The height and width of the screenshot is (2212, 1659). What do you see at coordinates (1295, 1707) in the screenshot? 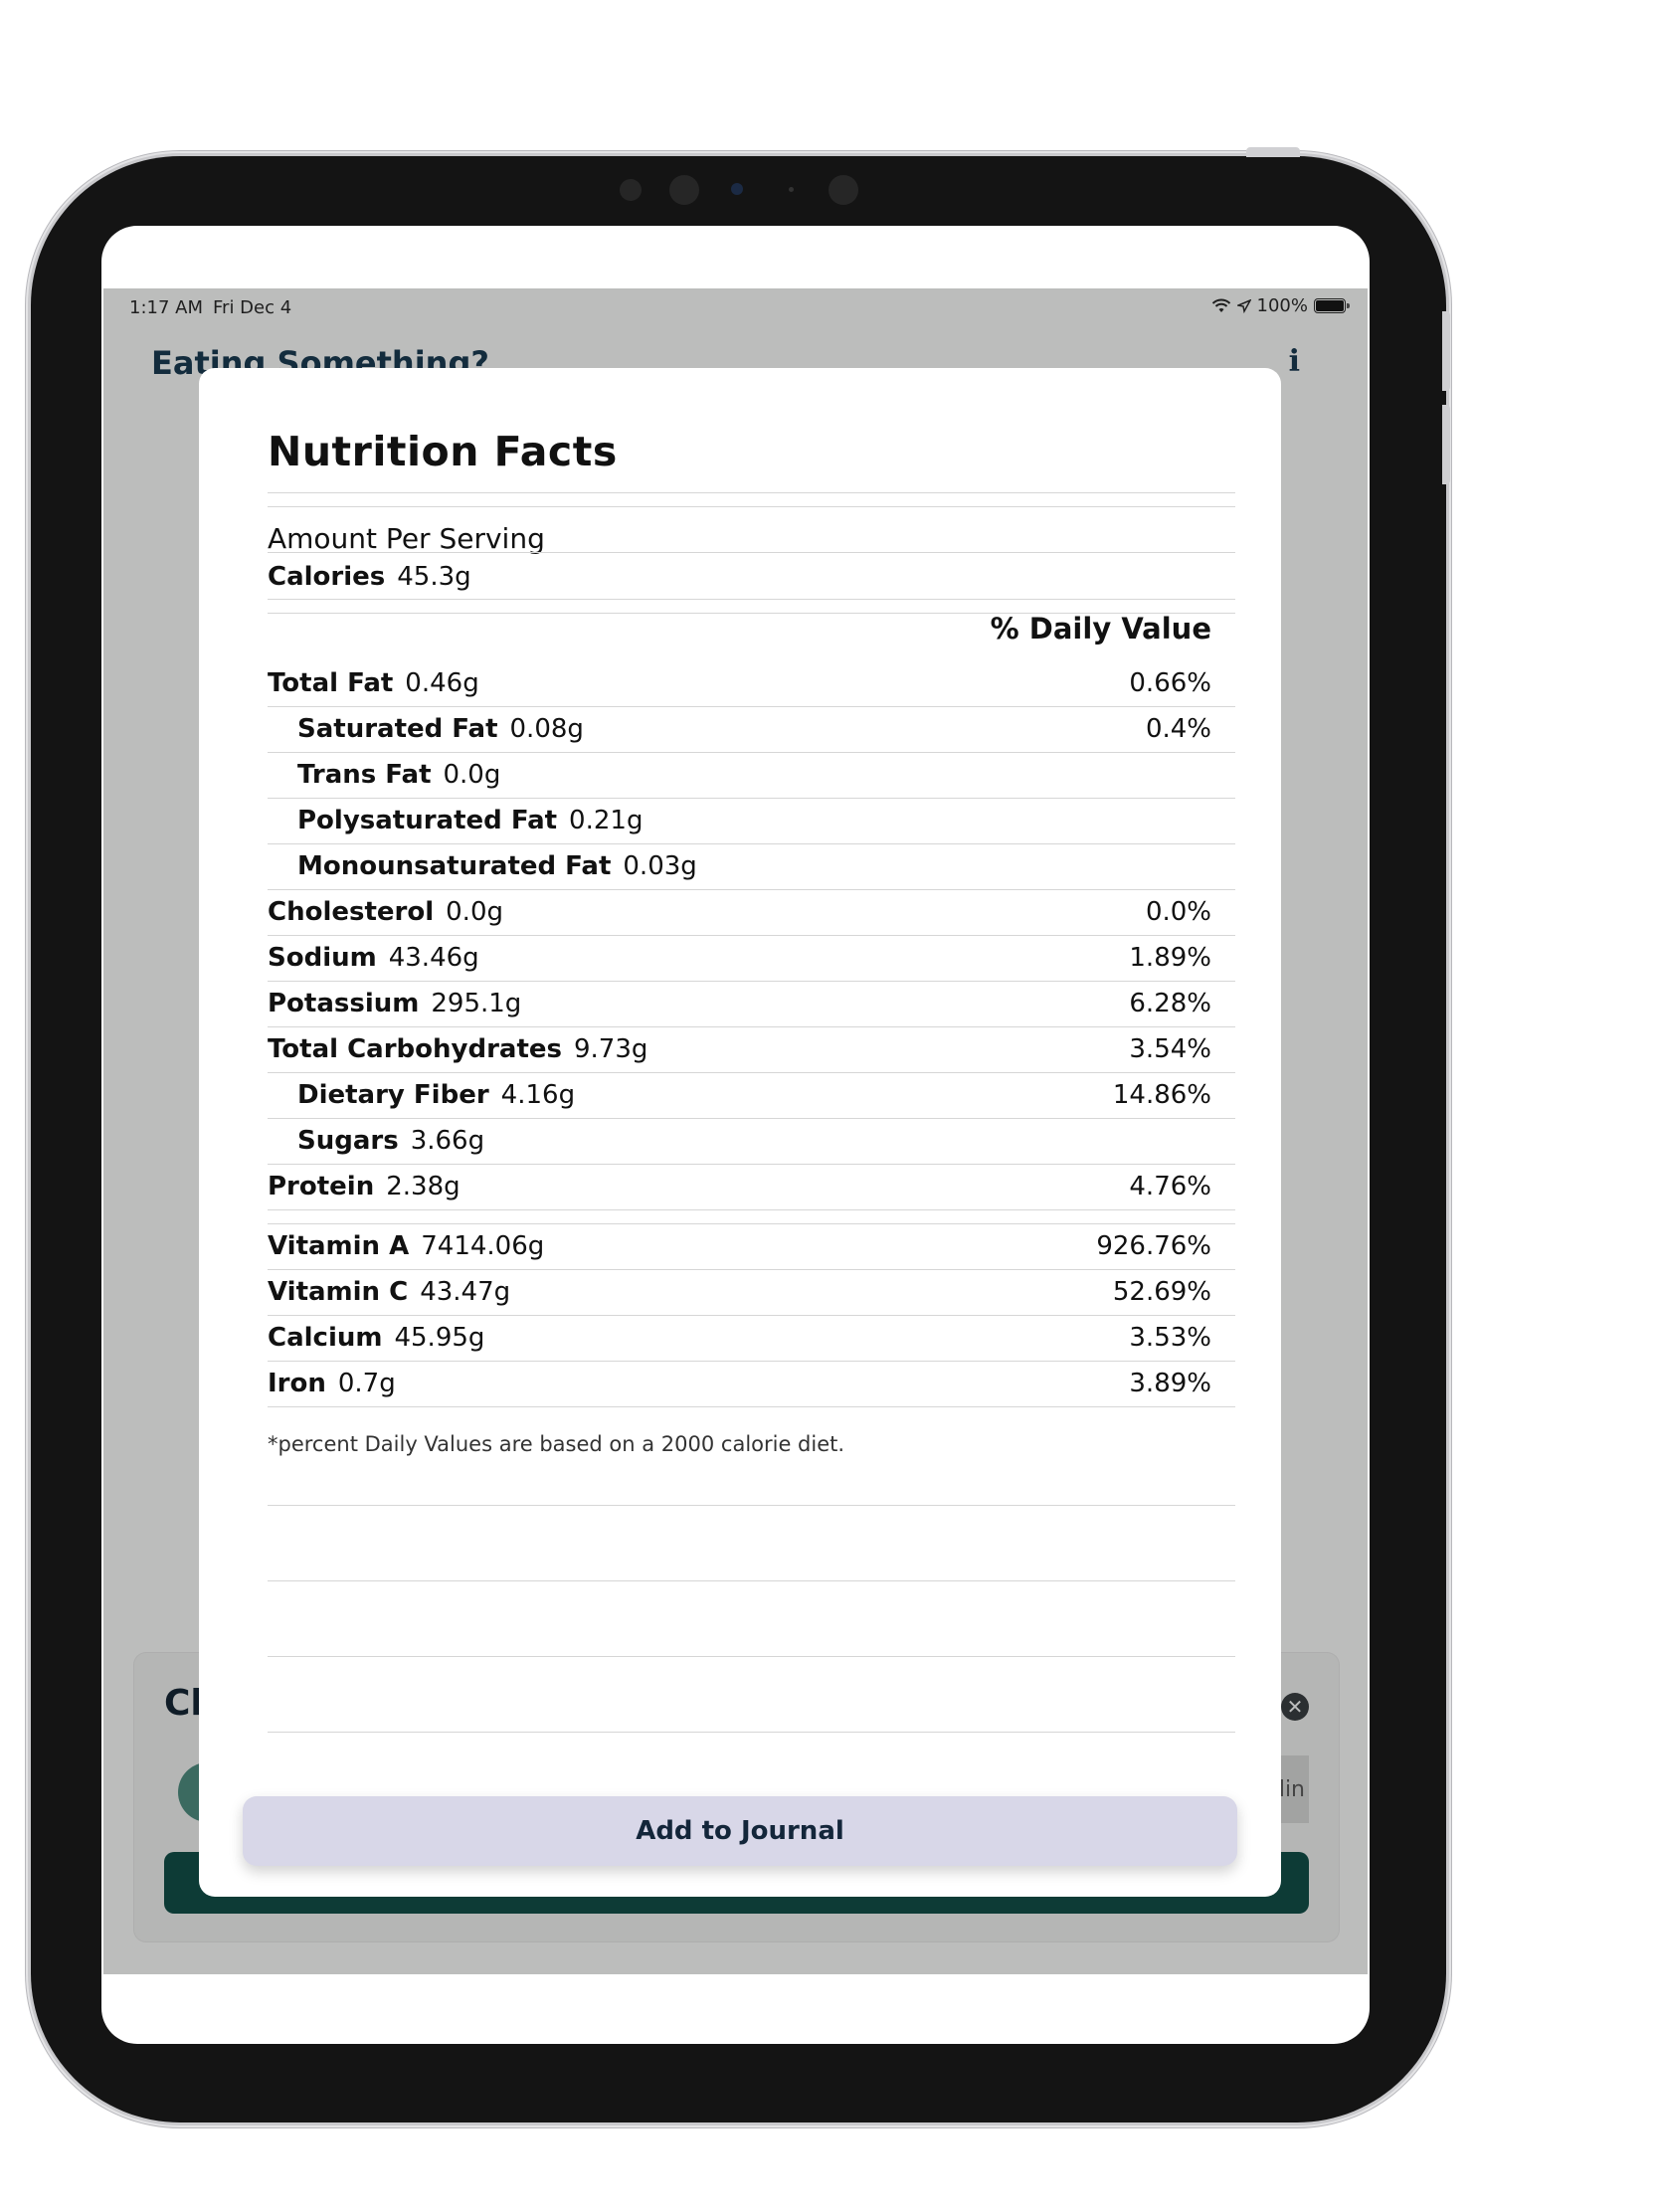
I see `close-icon: ✕` at bounding box center [1295, 1707].